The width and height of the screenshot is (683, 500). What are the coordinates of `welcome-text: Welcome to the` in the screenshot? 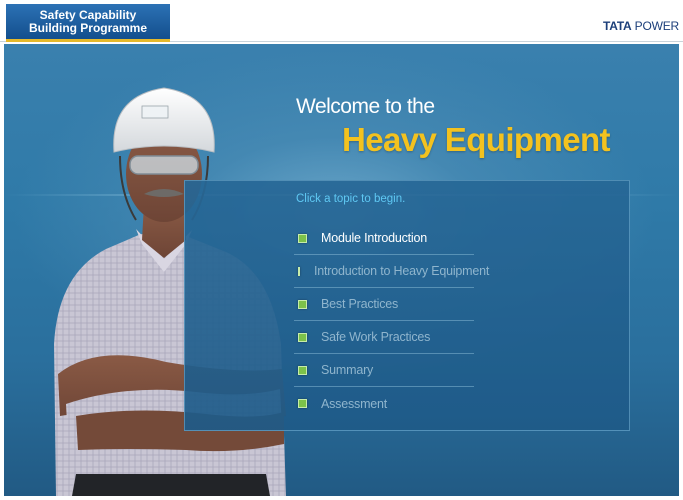 It's located at (365, 106).